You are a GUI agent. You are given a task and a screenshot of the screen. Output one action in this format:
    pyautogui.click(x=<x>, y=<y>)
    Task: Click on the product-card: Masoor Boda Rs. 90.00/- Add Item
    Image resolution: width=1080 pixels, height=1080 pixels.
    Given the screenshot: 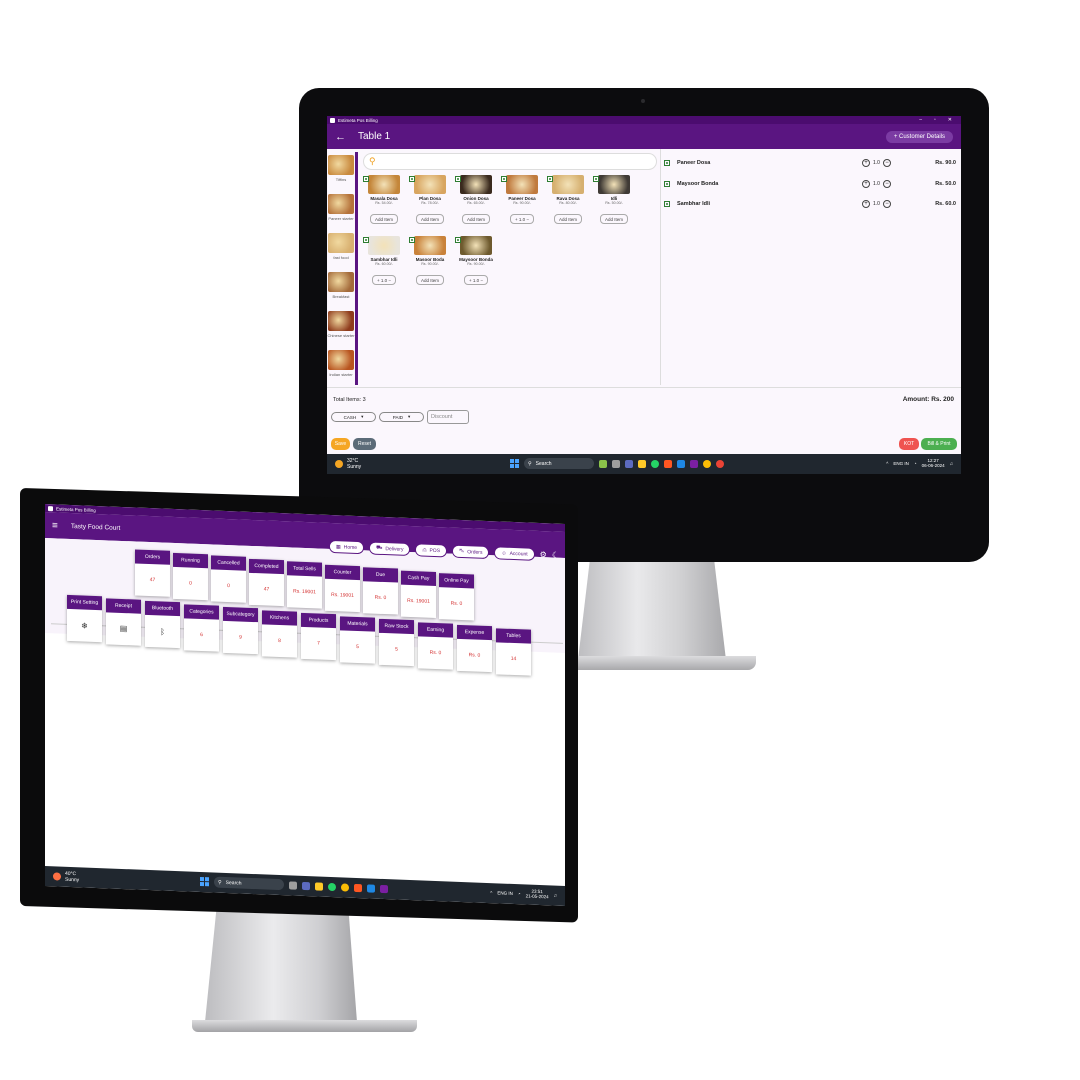 What is the action you would take?
    pyautogui.click(x=430, y=262)
    